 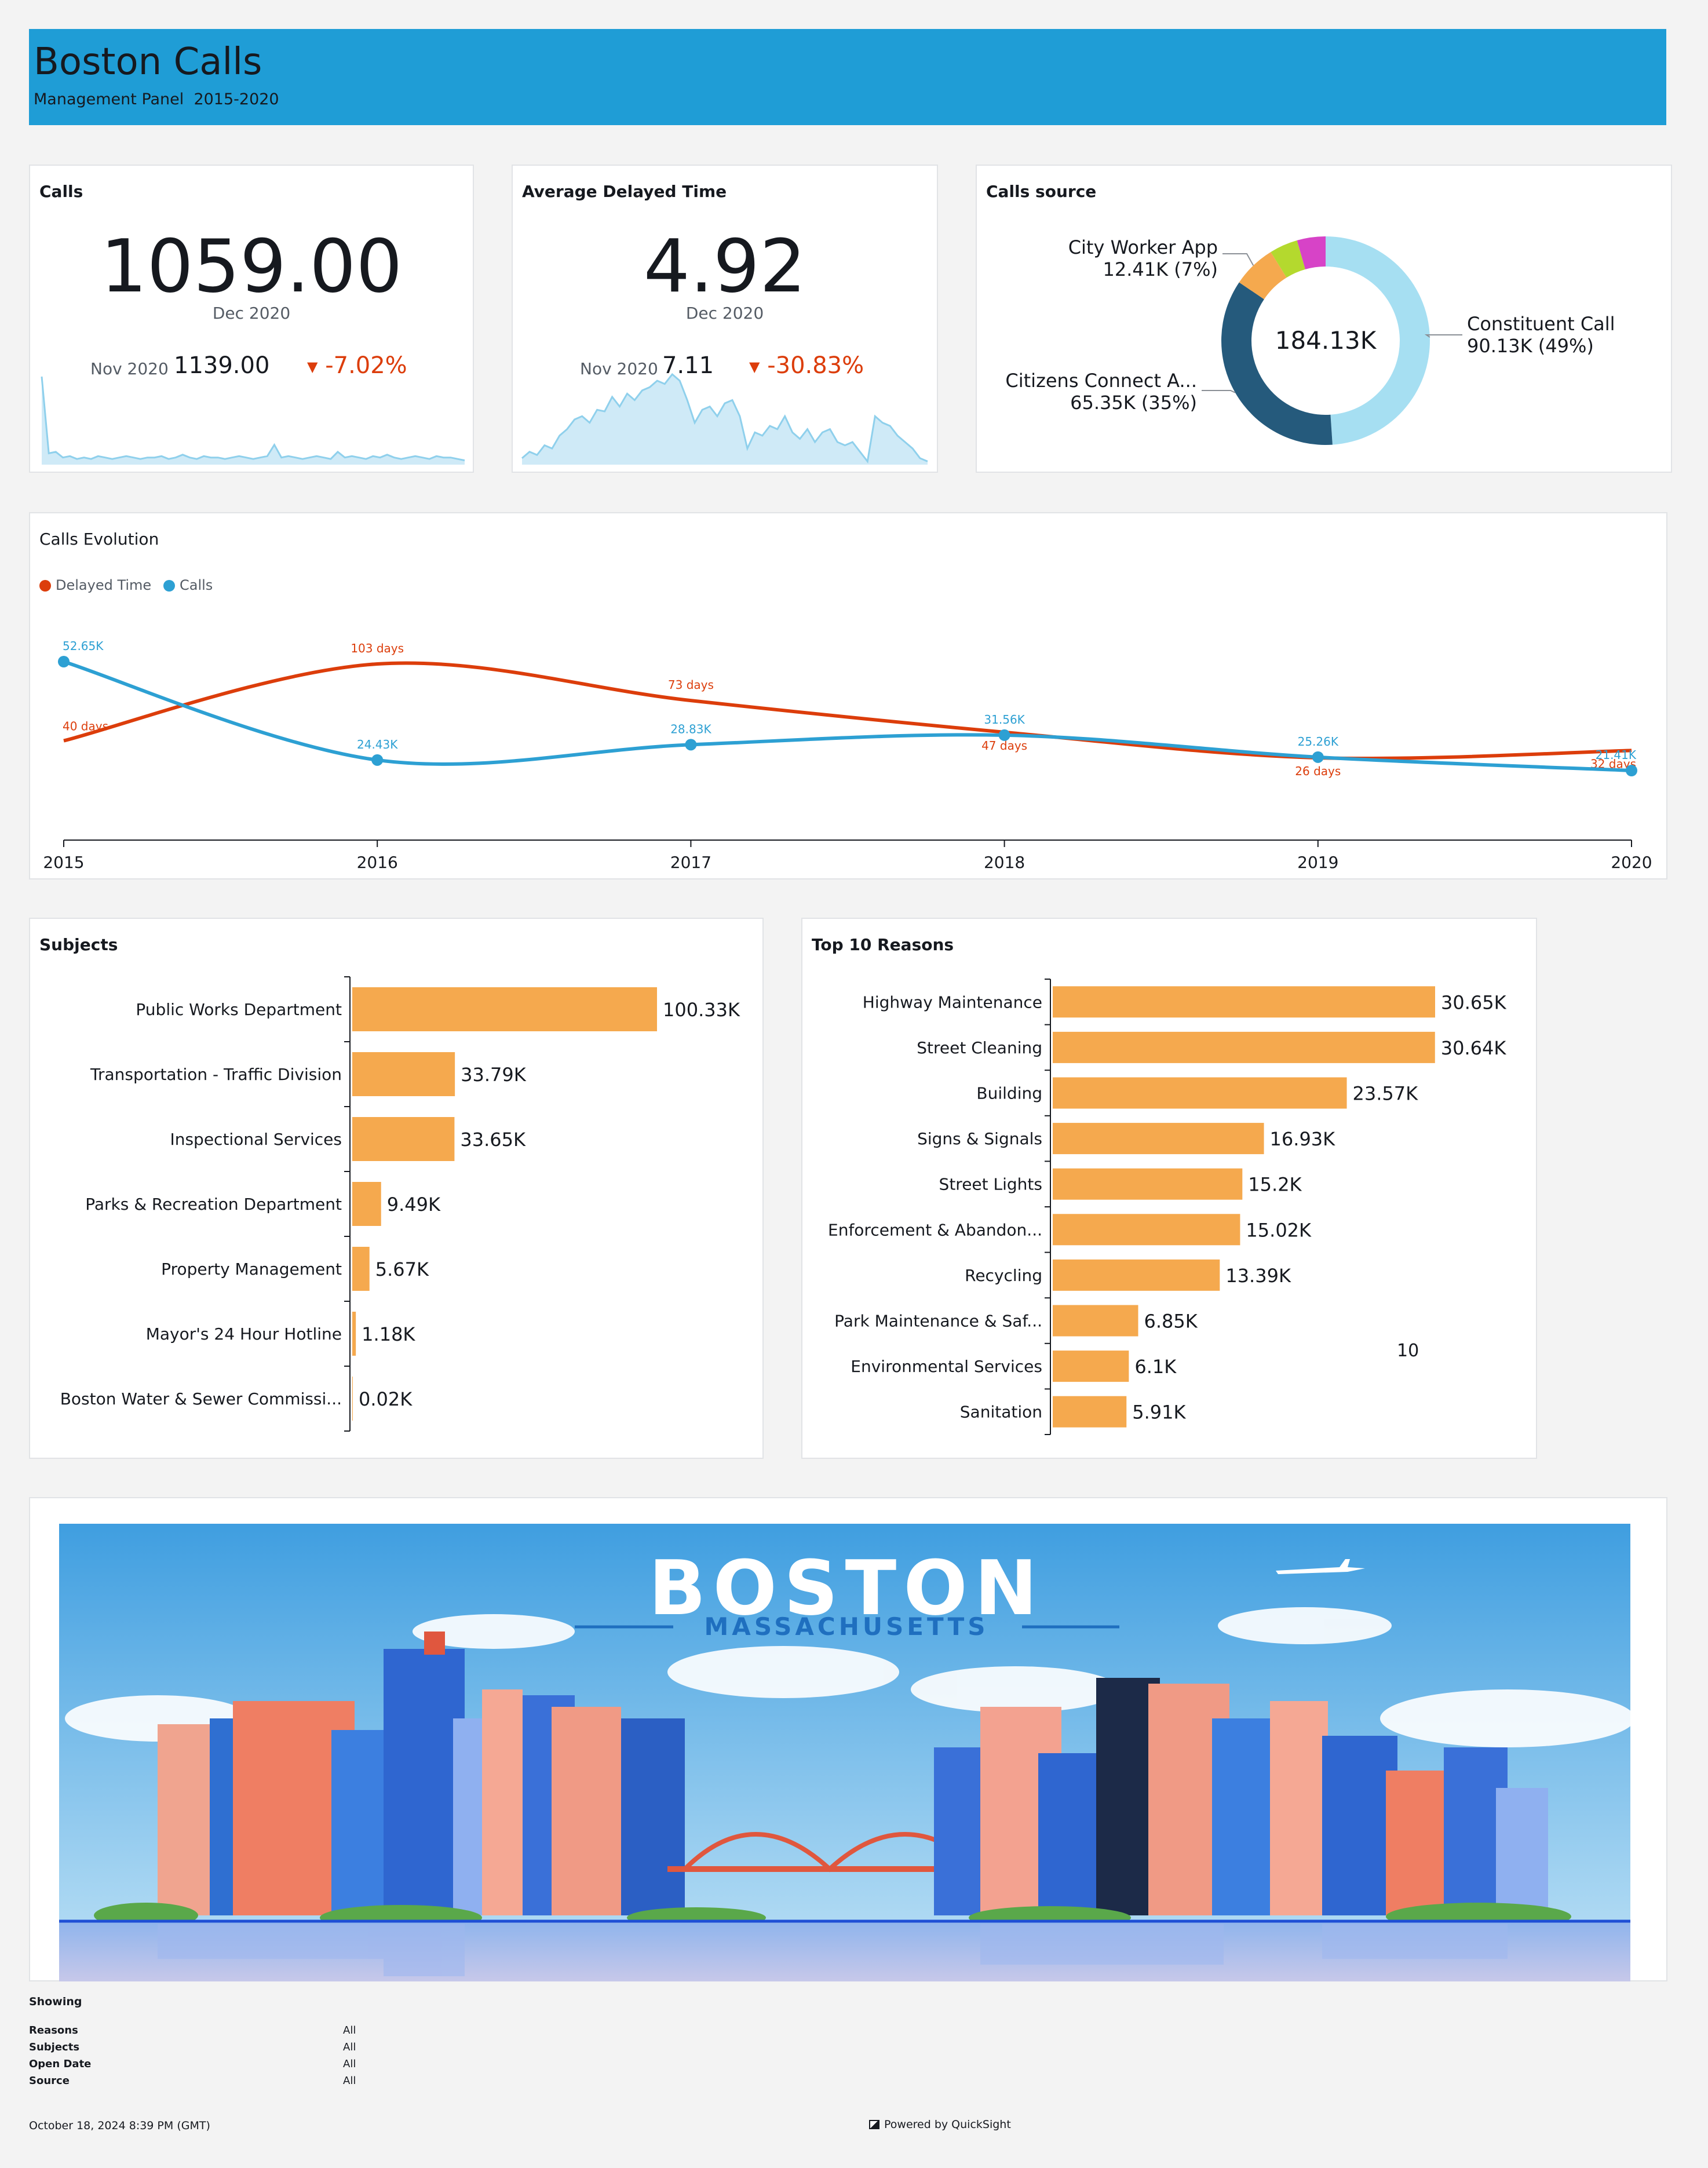 I want to click on filter-name: Reasons, so click(x=53, y=2030).